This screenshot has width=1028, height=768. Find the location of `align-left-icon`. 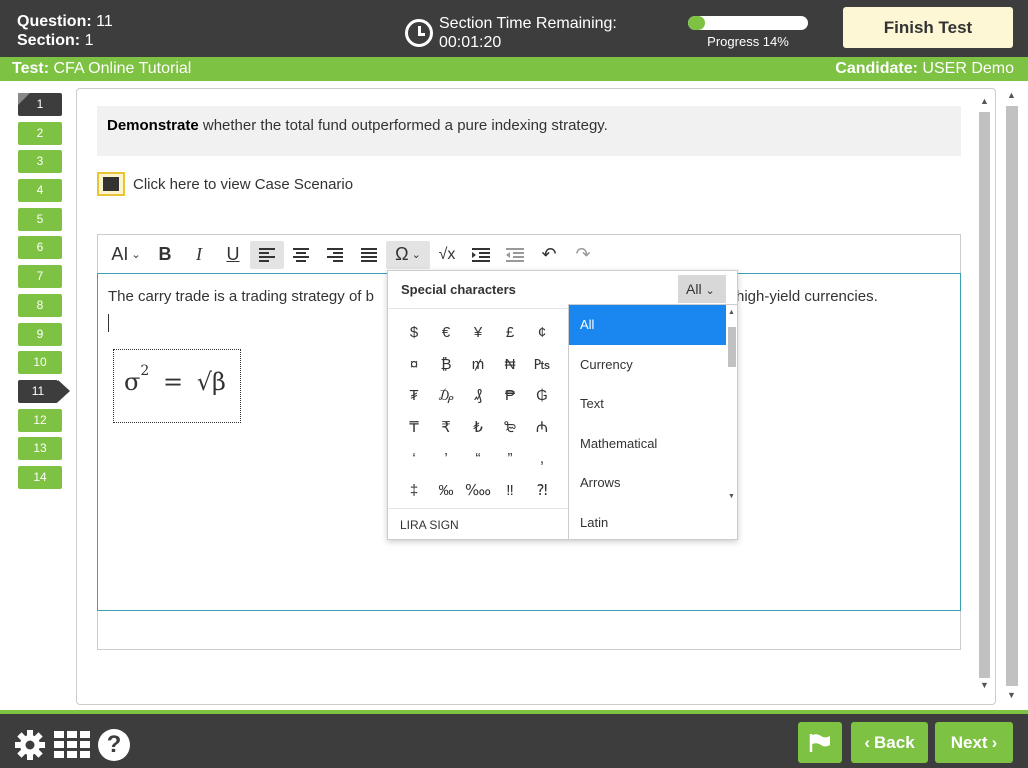

align-left-icon is located at coordinates (267, 254).